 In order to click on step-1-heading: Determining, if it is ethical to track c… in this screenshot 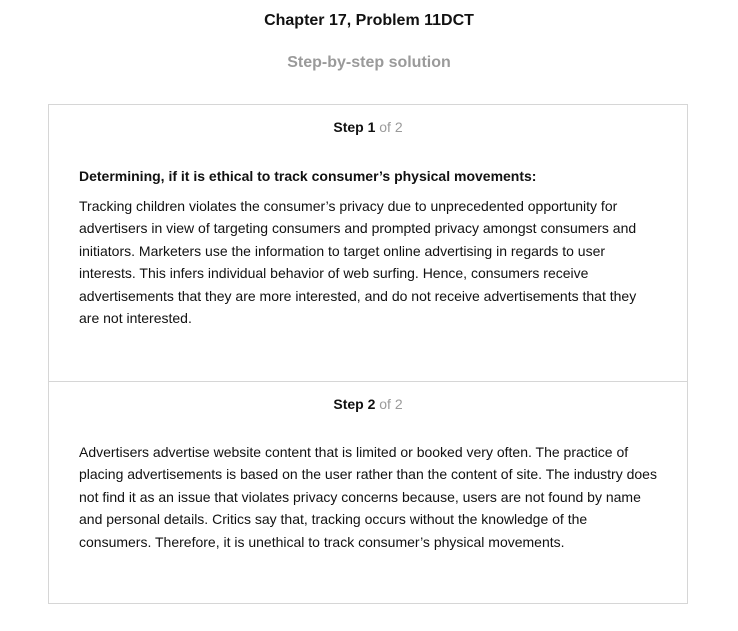, I will do `click(308, 176)`.